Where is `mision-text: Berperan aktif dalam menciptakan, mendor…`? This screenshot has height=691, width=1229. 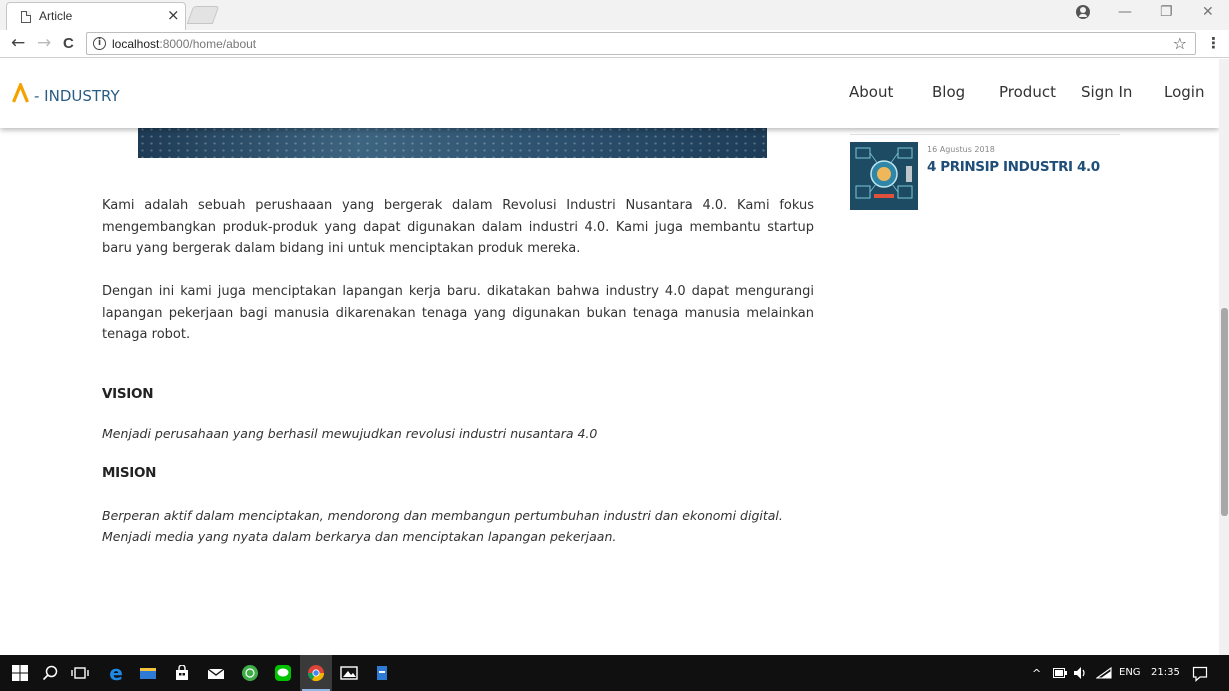 mision-text: Berperan aktif dalam menciptakan, mendor… is located at coordinates (458, 526).